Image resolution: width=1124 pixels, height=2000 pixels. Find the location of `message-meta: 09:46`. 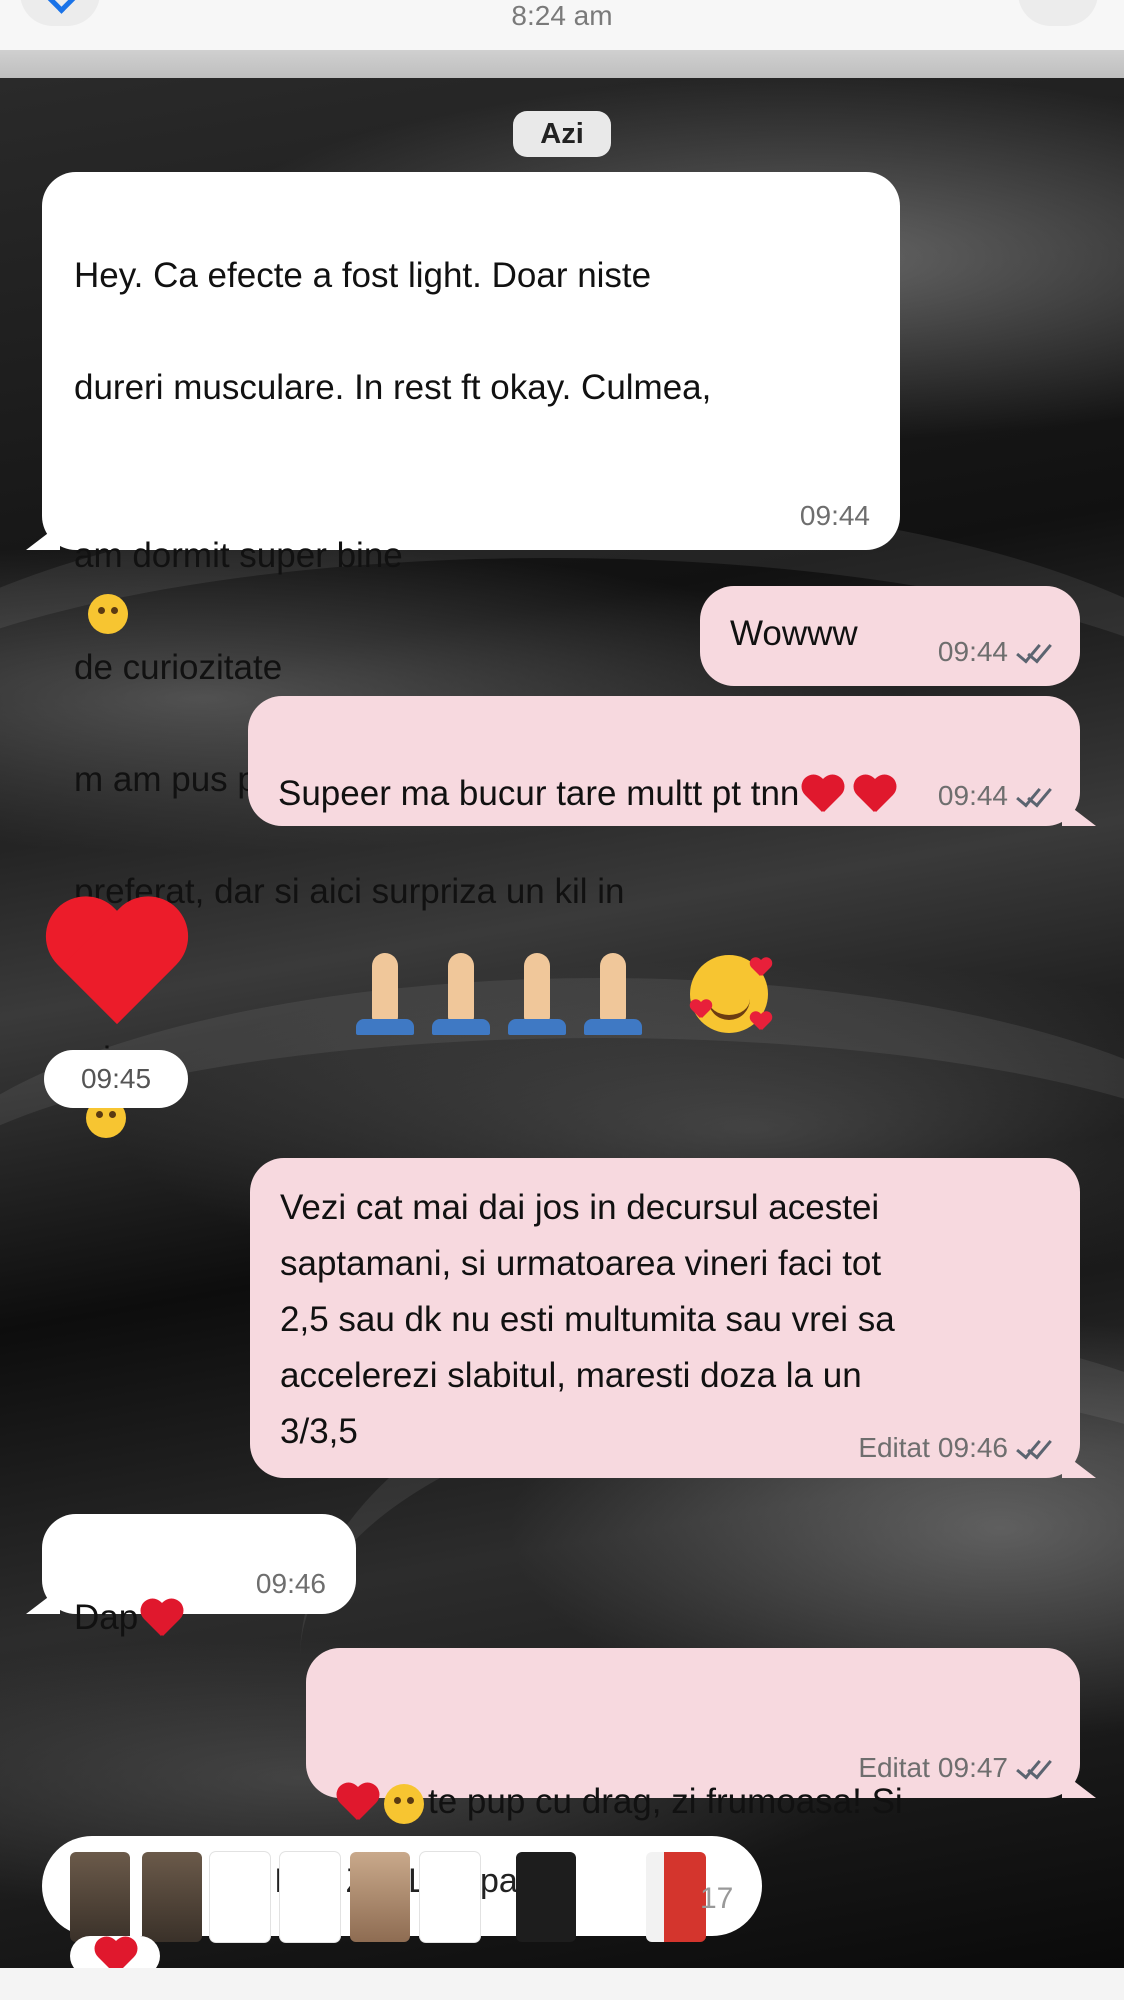

message-meta: 09:46 is located at coordinates (291, 1584).